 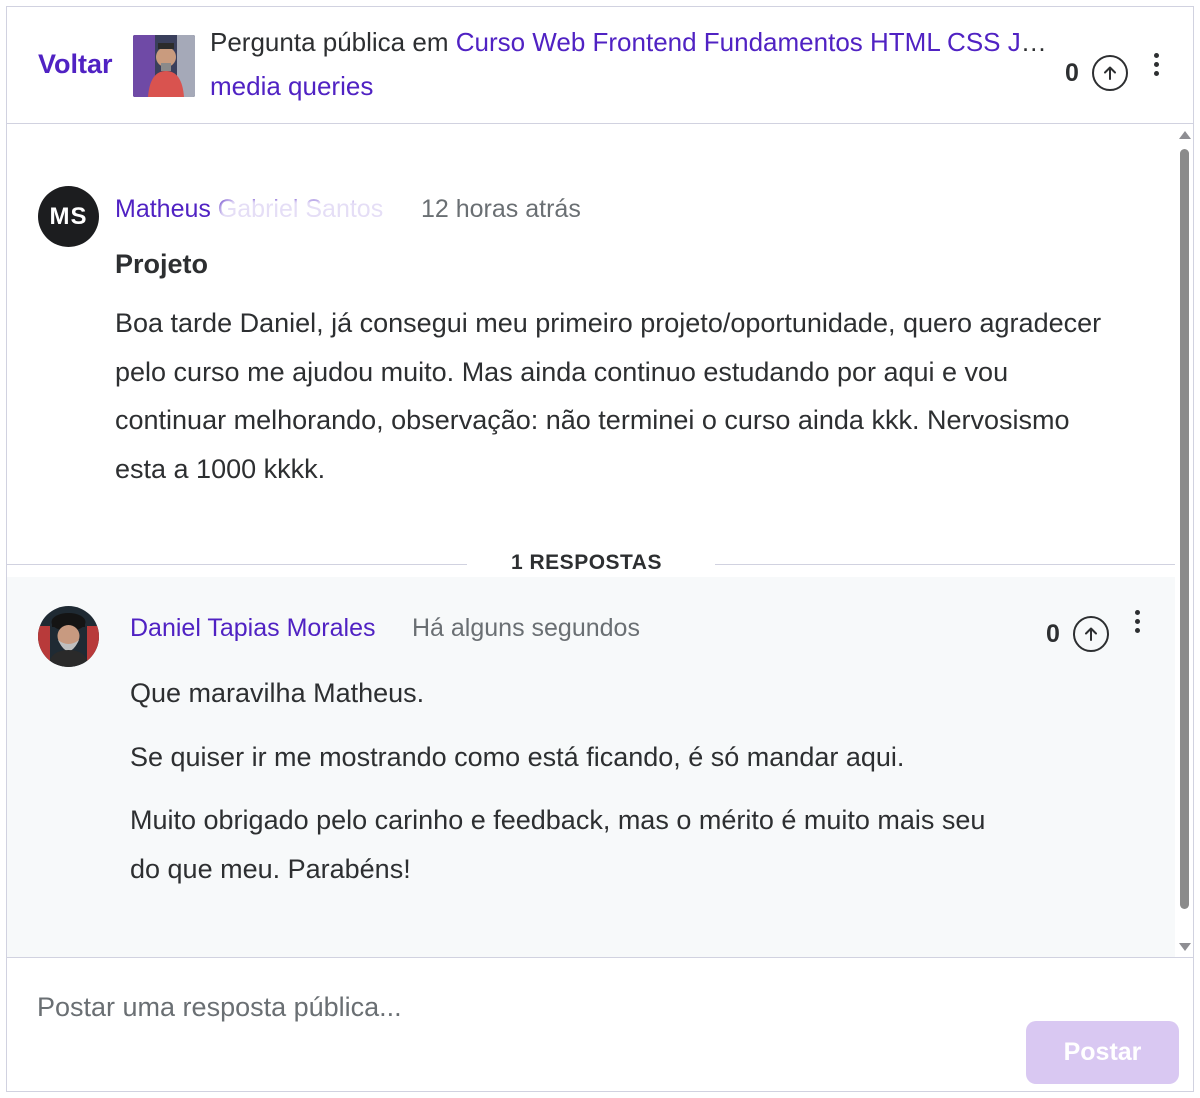 What do you see at coordinates (501, 209) in the screenshot?
I see `question-timestamp: 12 horas atrás` at bounding box center [501, 209].